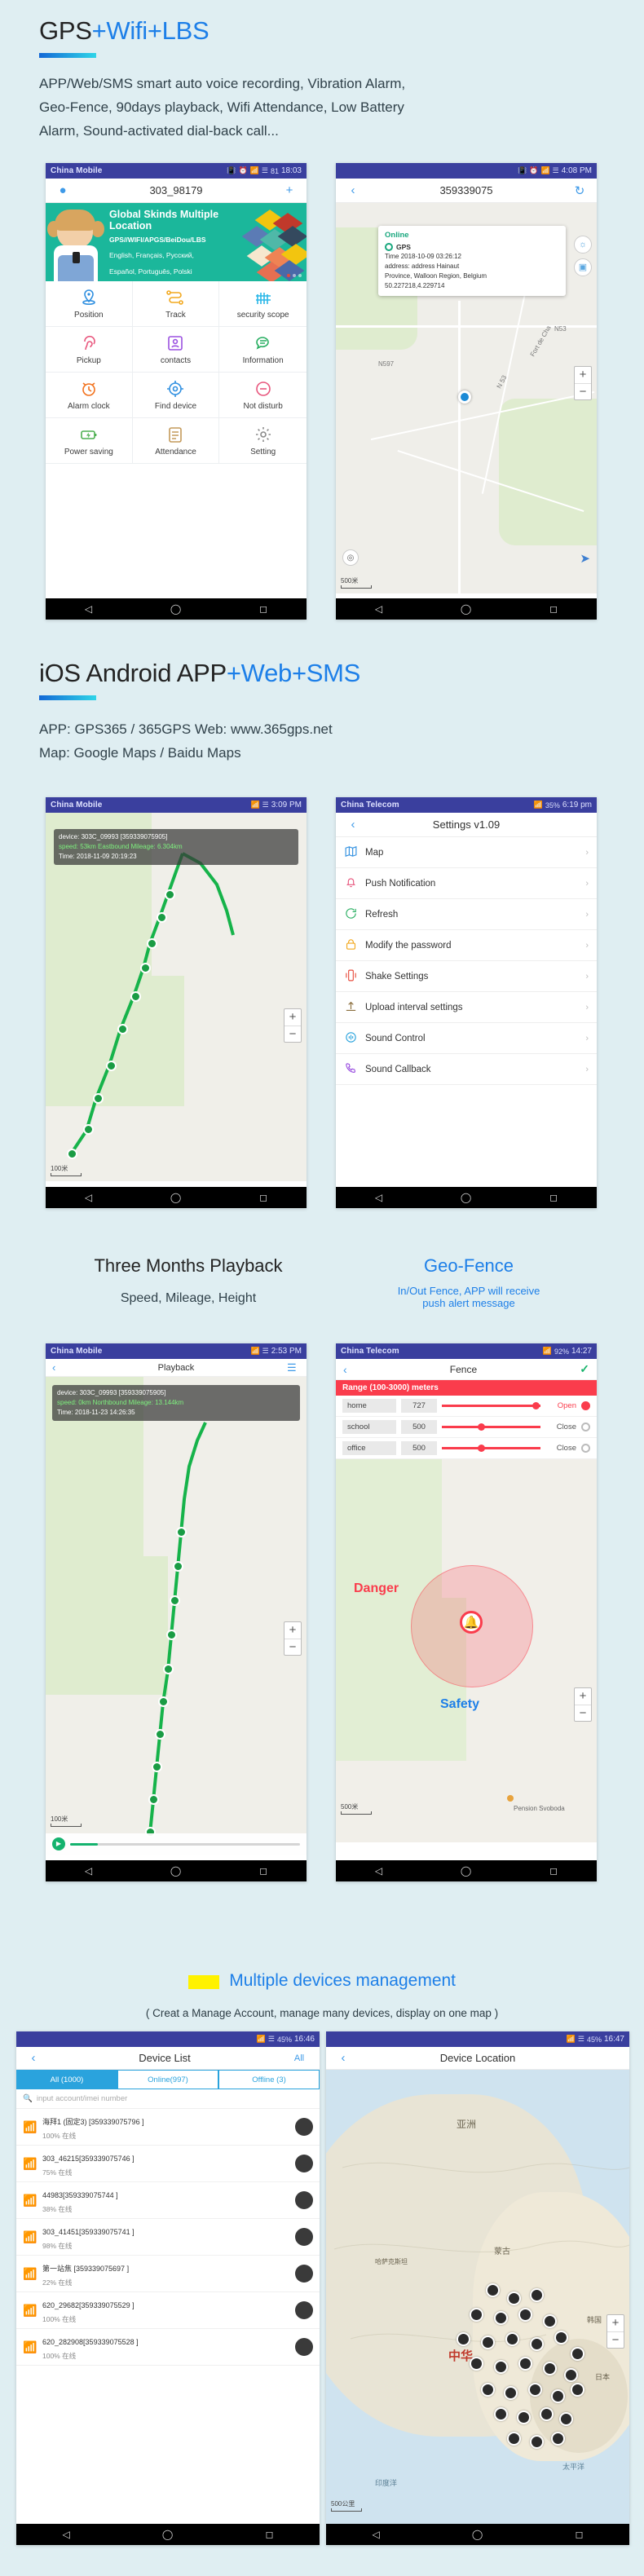 This screenshot has height=2576, width=644. Describe the element at coordinates (491, 1427) in the screenshot. I see `fence-radius-slider` at that location.